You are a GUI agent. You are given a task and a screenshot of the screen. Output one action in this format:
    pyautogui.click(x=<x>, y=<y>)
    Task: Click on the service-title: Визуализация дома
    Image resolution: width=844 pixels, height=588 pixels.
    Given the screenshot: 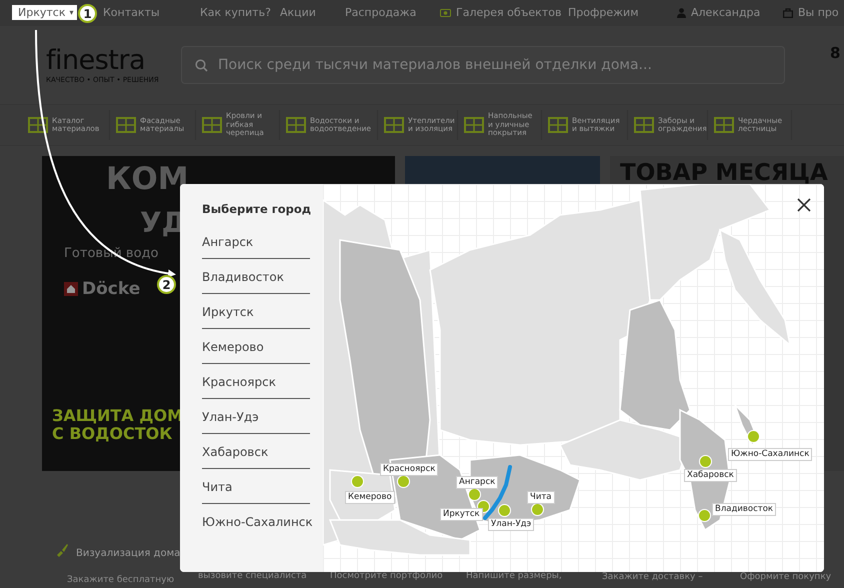 What is the action you would take?
    pyautogui.click(x=128, y=553)
    